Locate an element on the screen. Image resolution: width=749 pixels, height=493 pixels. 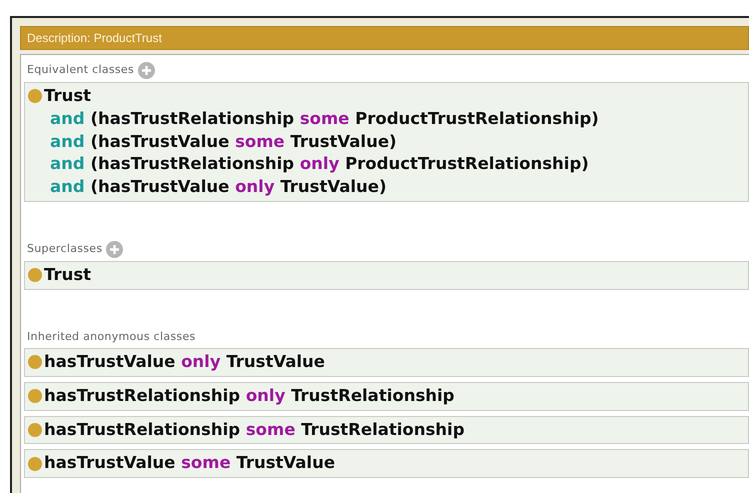
class-expression-row: hasTrustRelationship only TrustRelationship is located at coordinates (386, 396).